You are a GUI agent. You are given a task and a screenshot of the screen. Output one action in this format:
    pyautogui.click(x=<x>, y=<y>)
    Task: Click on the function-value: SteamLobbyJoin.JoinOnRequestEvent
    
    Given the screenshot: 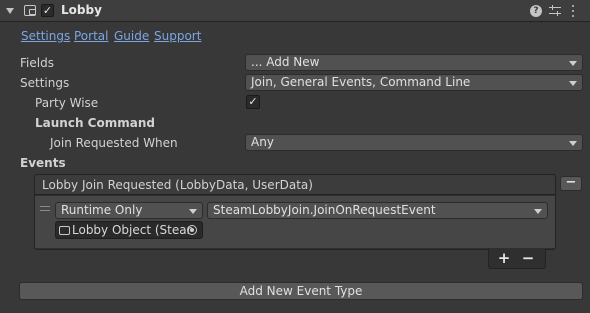 What is the action you would take?
    pyautogui.click(x=324, y=210)
    